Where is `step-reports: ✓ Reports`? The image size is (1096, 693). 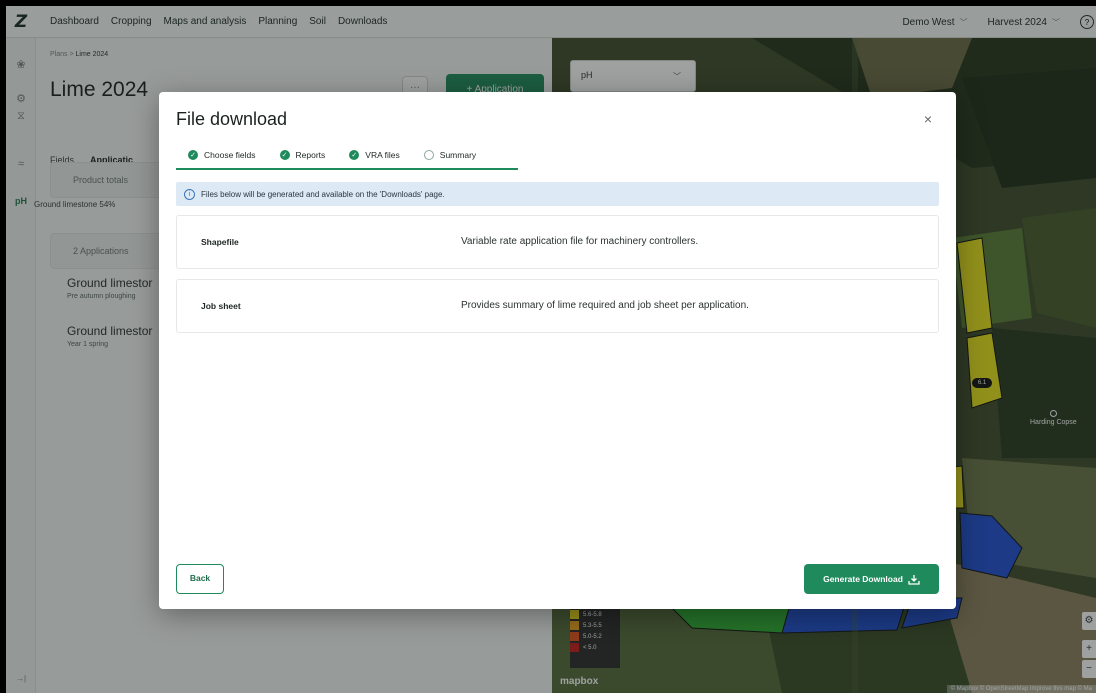 step-reports: ✓ Reports is located at coordinates (302, 155).